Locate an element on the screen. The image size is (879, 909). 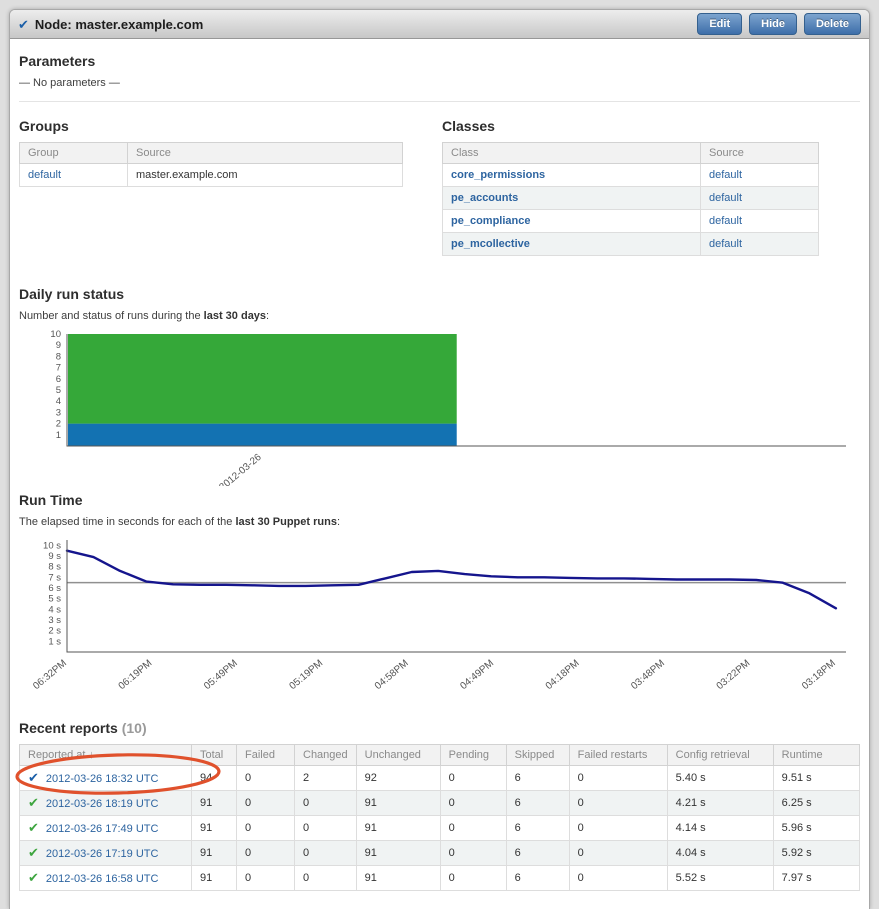
column-header-label: Unchanged is located at coordinates (392, 755).